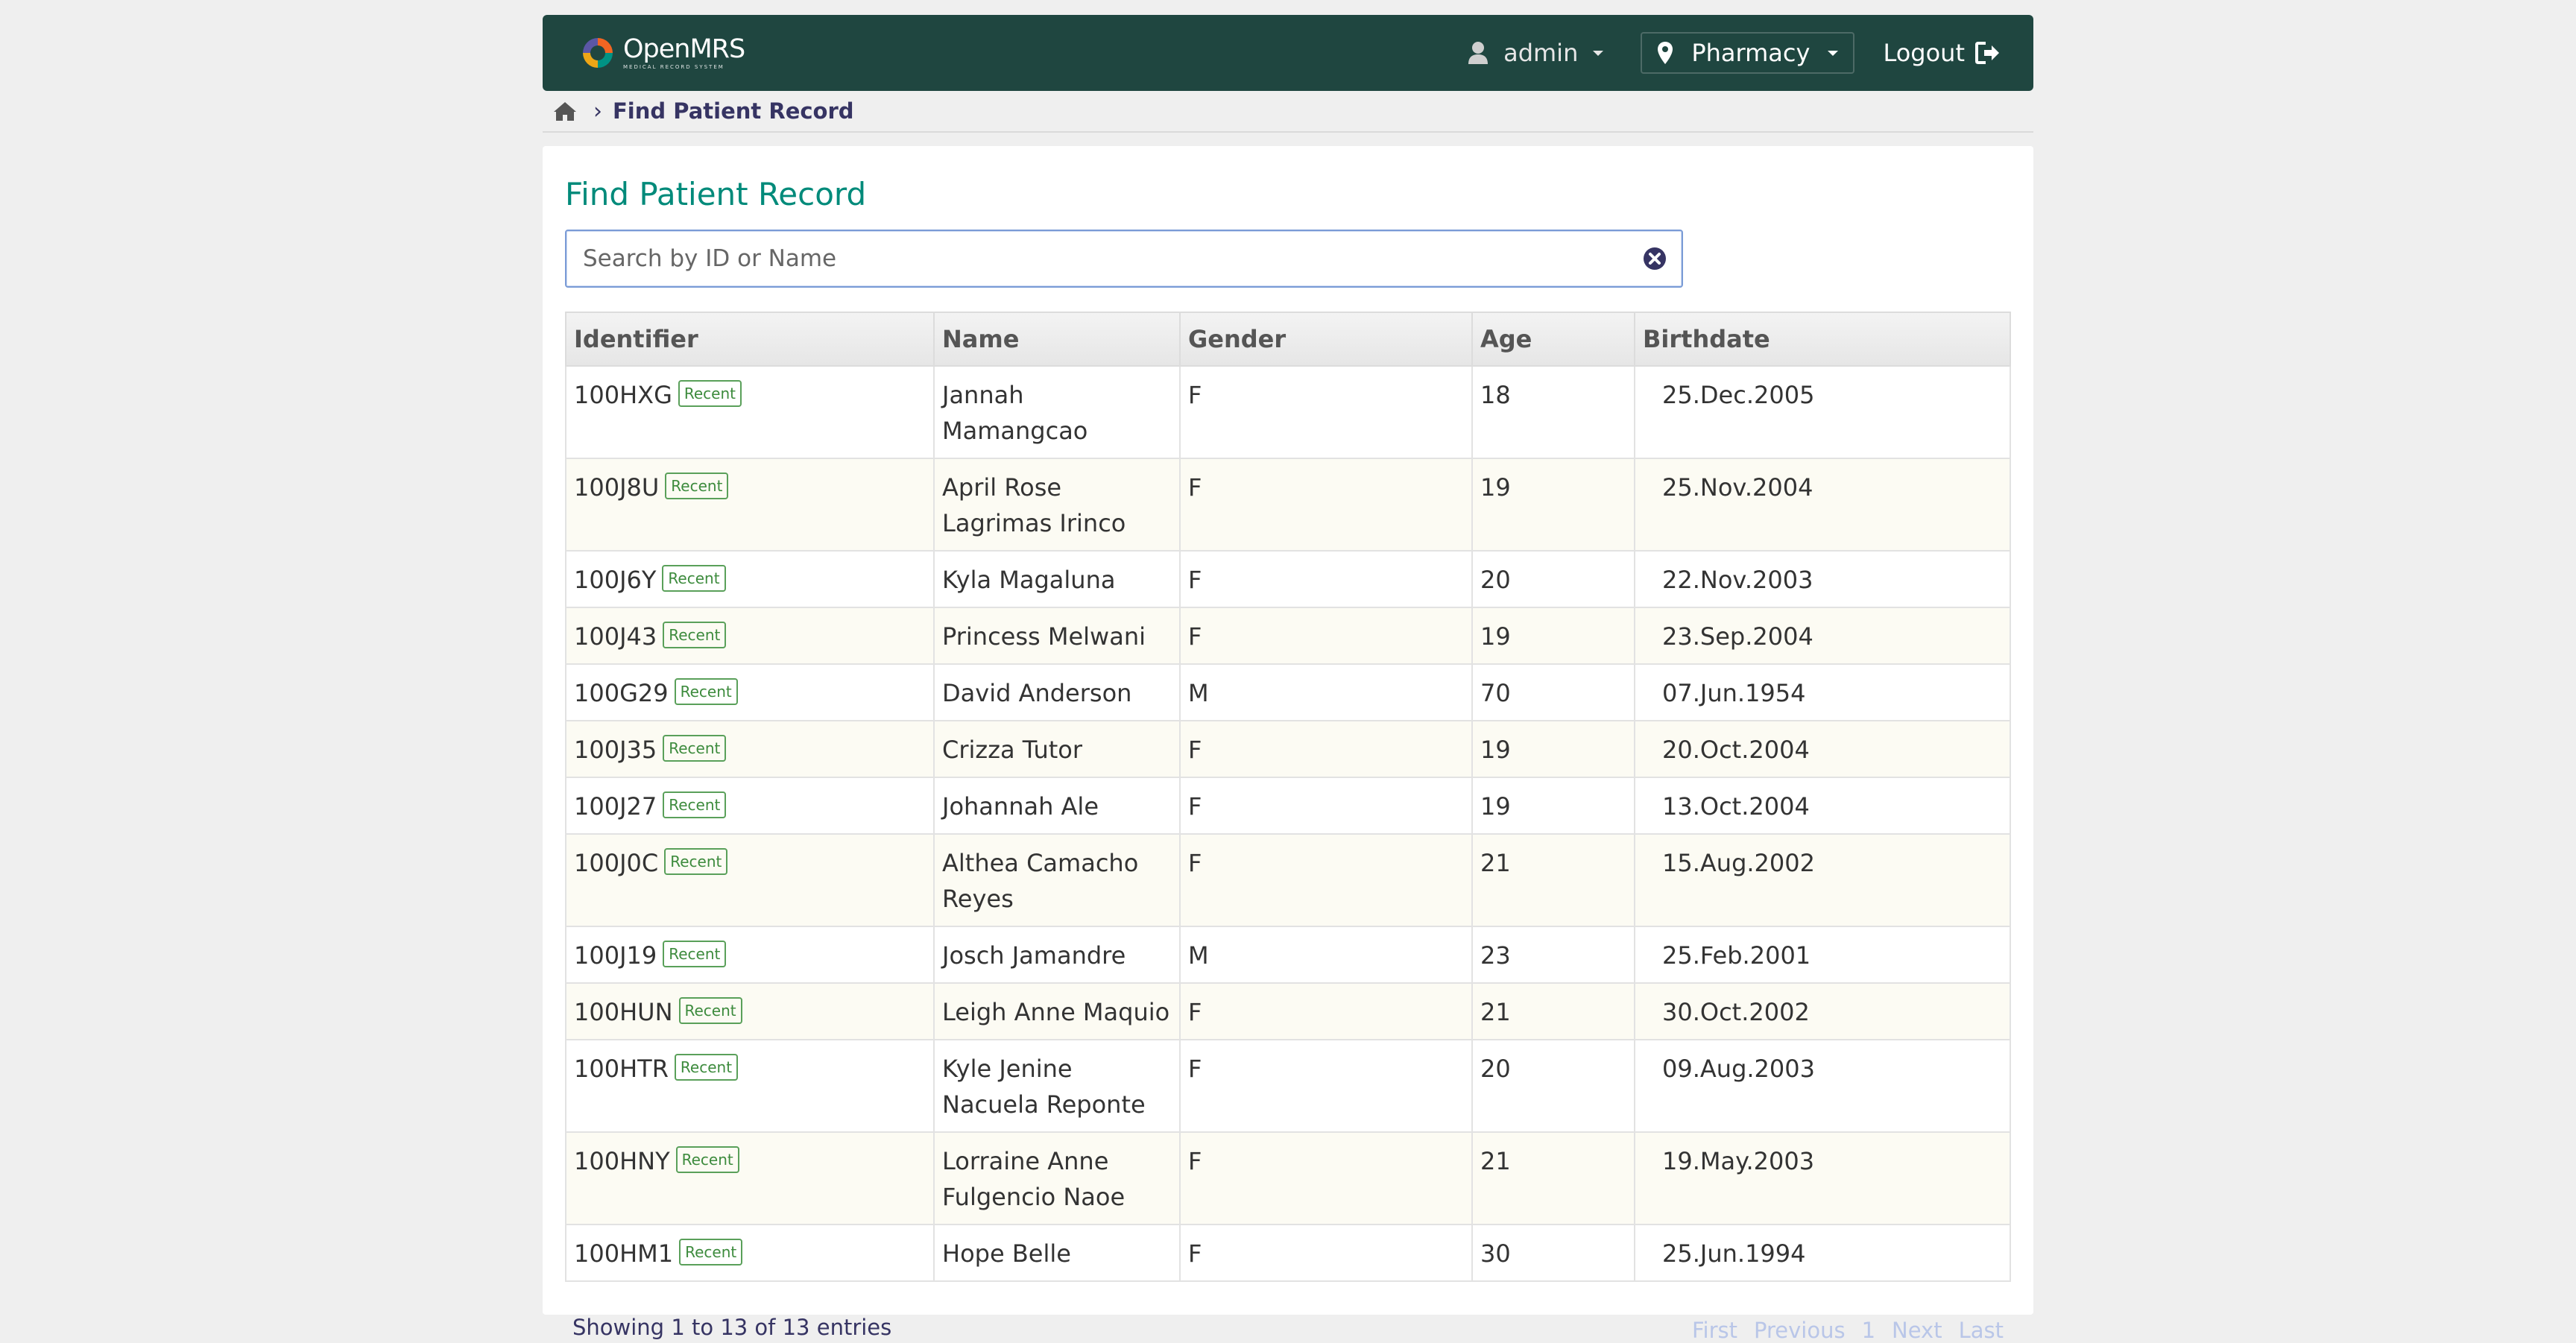  What do you see at coordinates (1553, 1086) in the screenshot?
I see `age-cell: 20` at bounding box center [1553, 1086].